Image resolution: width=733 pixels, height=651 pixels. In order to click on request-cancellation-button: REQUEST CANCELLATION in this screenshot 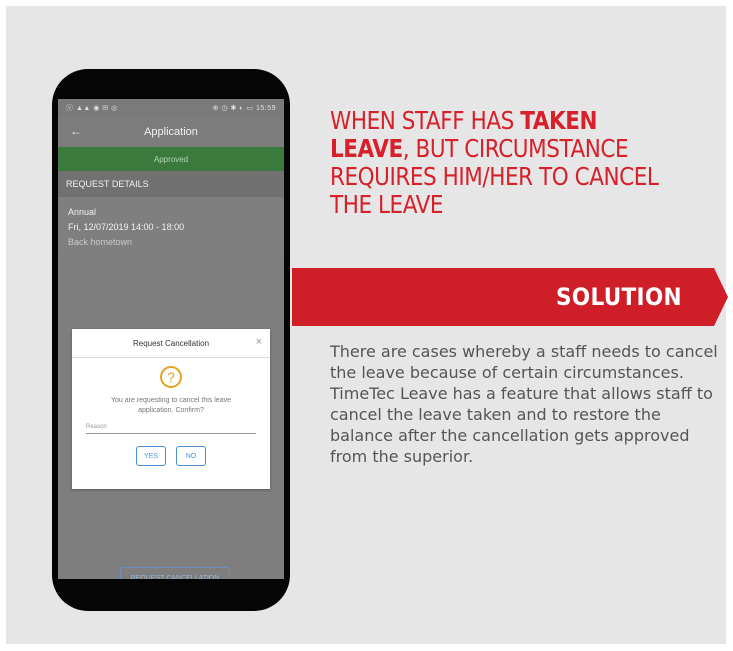, I will do `click(175, 573)`.